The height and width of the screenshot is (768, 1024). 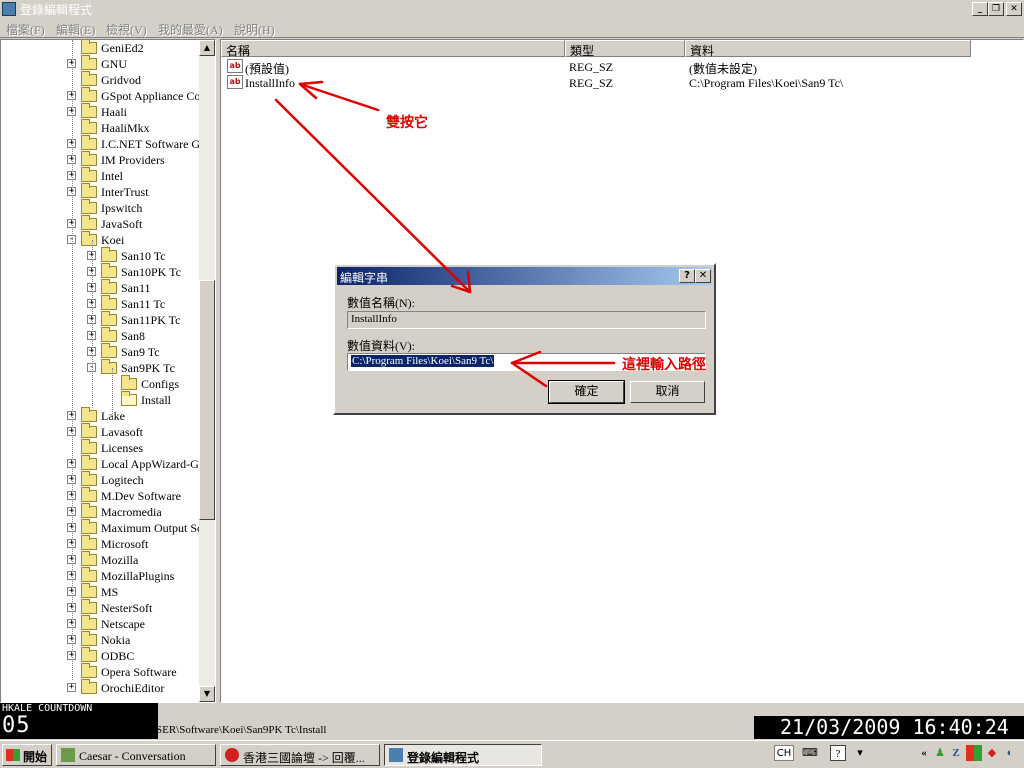 I want to click on menu-edit: 編輯(E), so click(x=75, y=29).